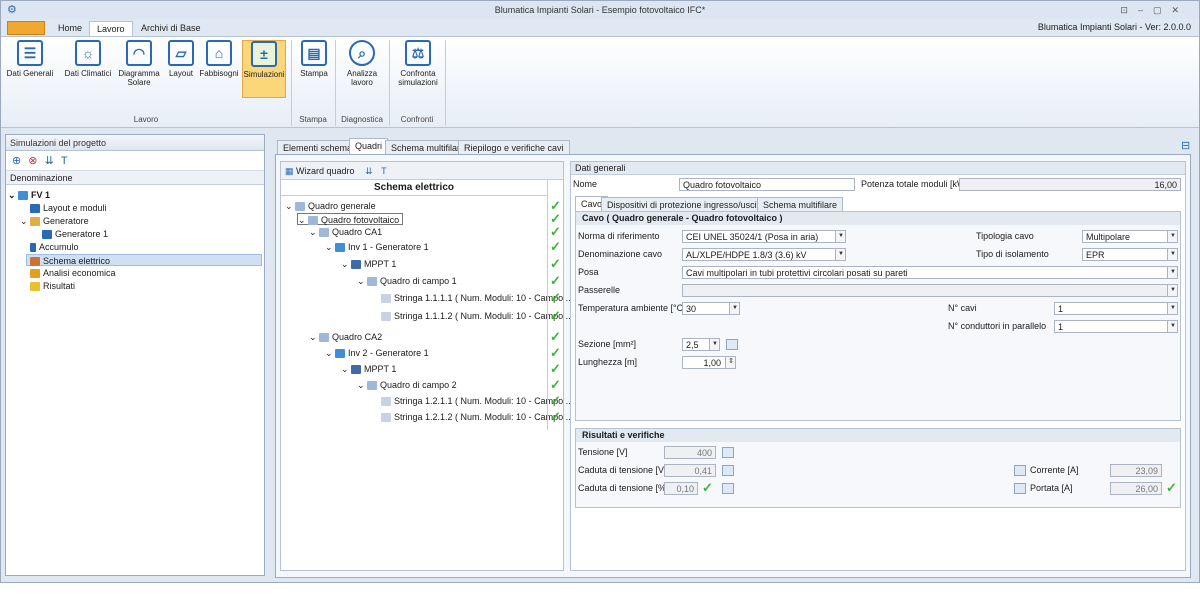  What do you see at coordinates (330, 206) in the screenshot?
I see `tree-node-quadro-generale: ⌄ Quadro generale` at bounding box center [330, 206].